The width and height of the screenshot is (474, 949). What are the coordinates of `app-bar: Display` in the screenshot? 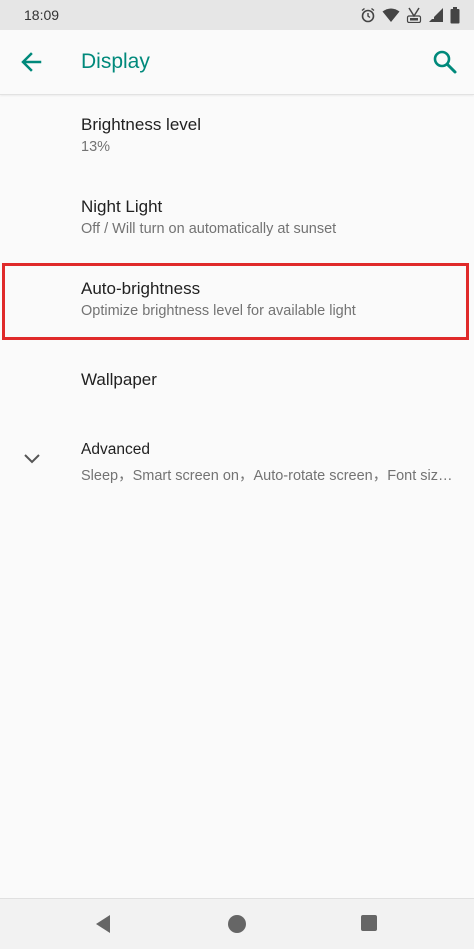 It's located at (237, 62).